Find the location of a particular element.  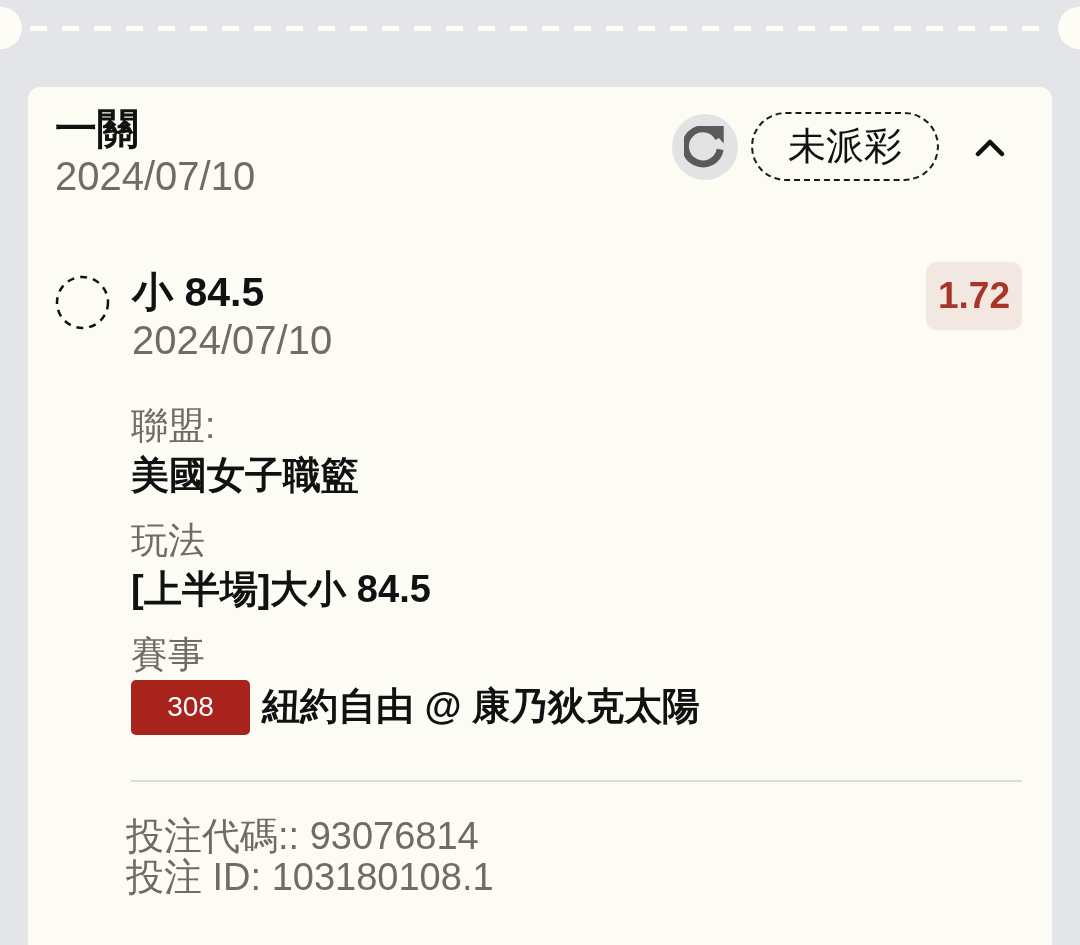

status-pill: 未派彩 is located at coordinates (845, 147).